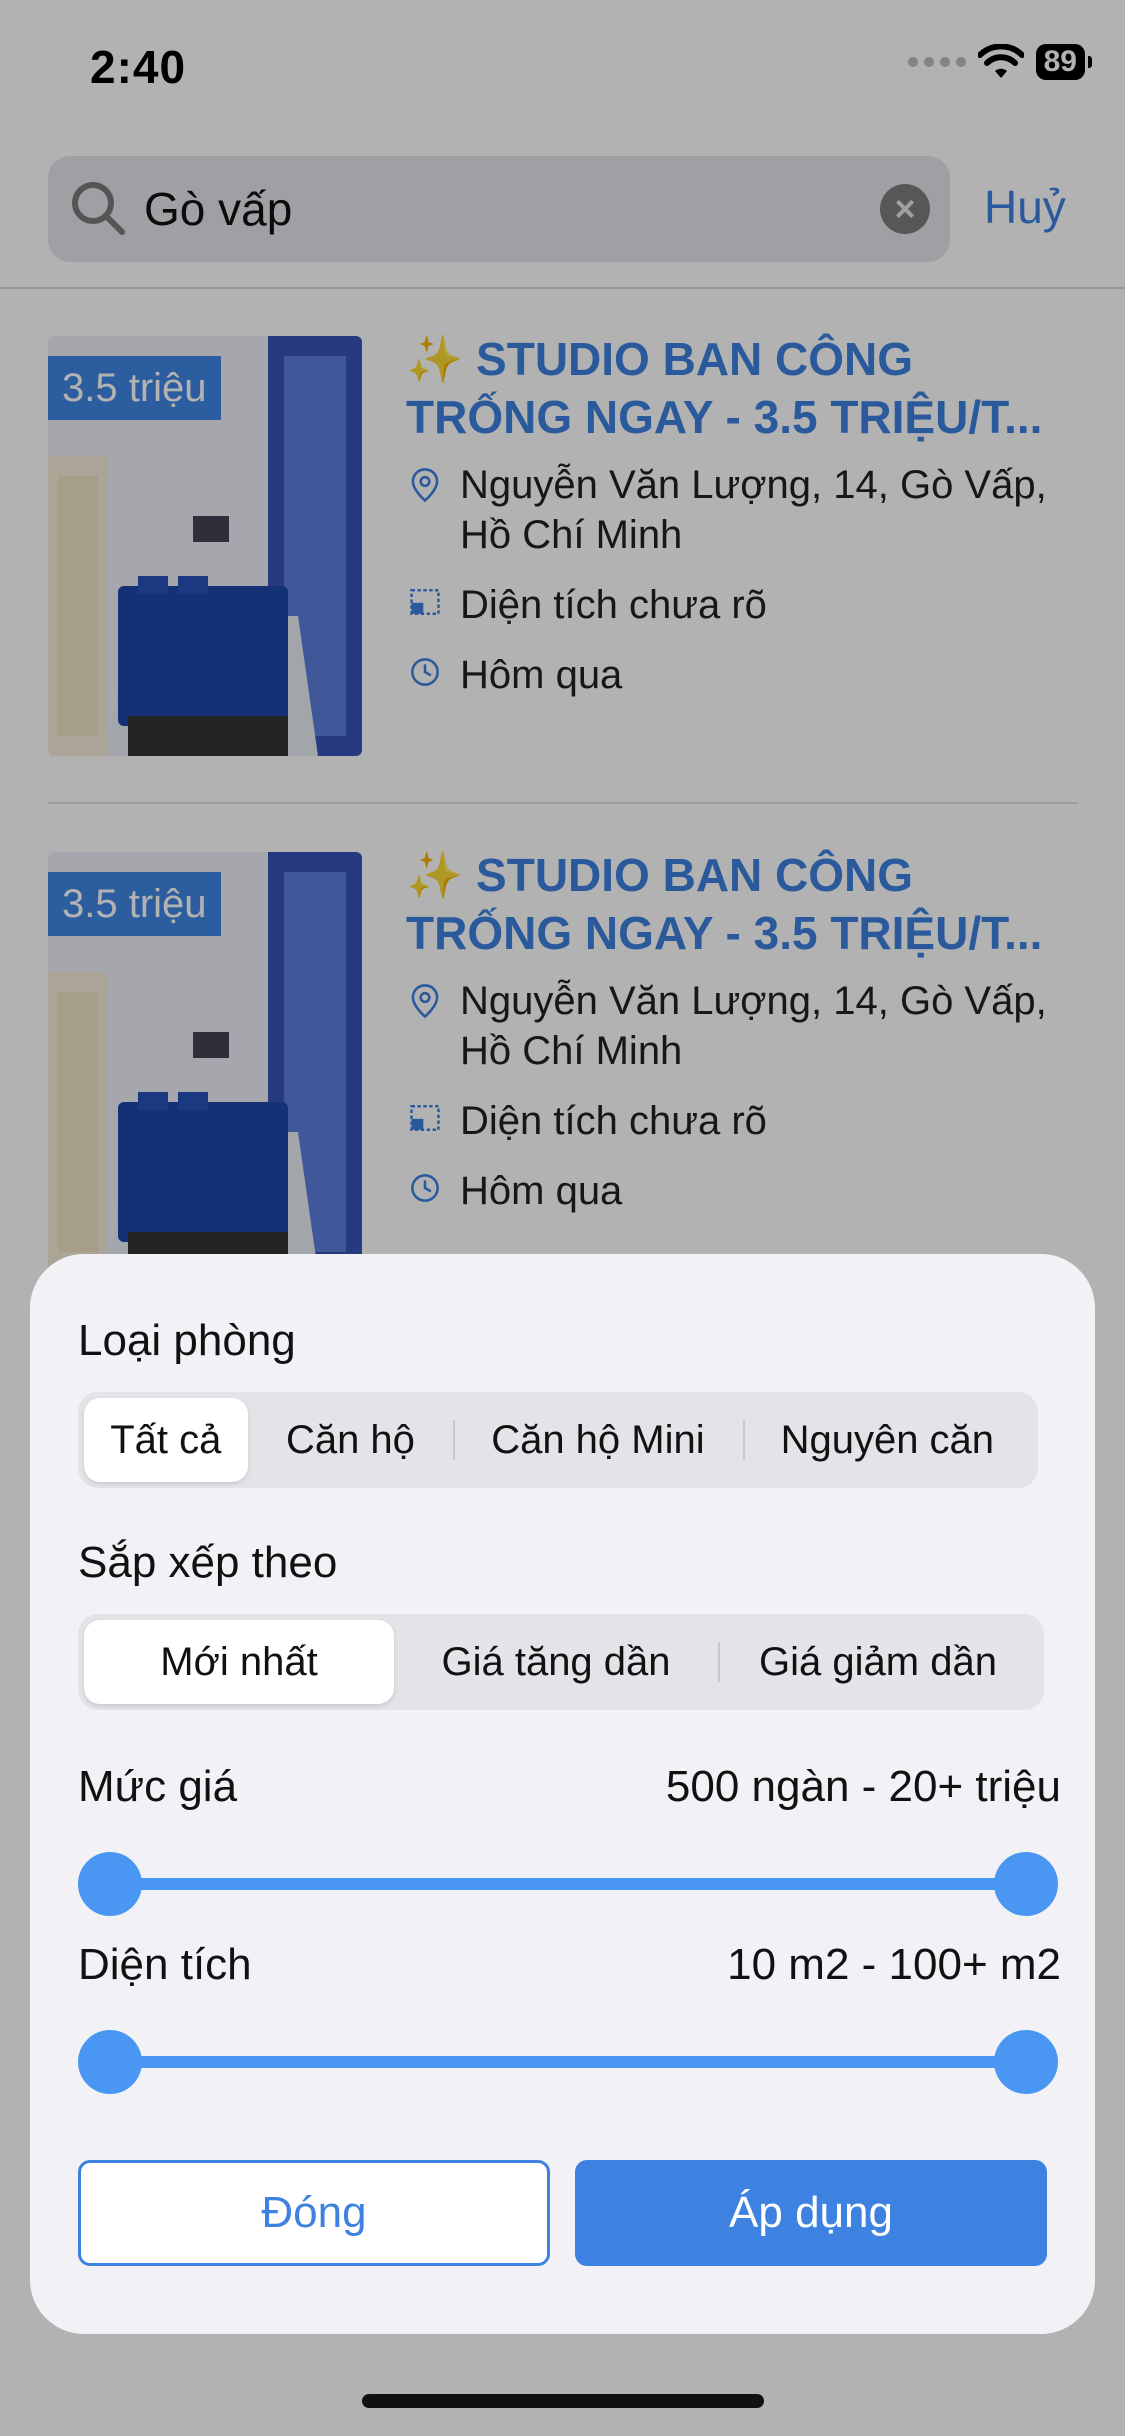 This screenshot has height=2436, width=1125. What do you see at coordinates (1026, 2062) in the screenshot?
I see `area-max-handle` at bounding box center [1026, 2062].